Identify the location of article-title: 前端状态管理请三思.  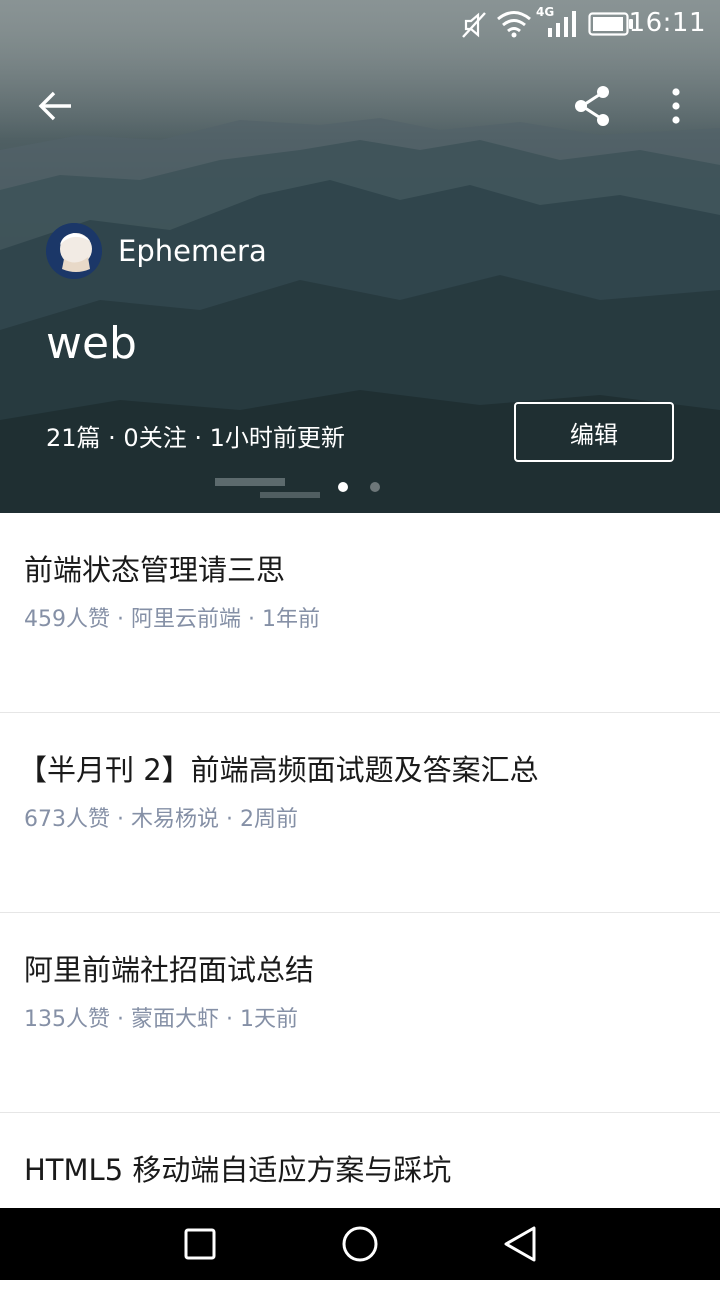
(155, 570).